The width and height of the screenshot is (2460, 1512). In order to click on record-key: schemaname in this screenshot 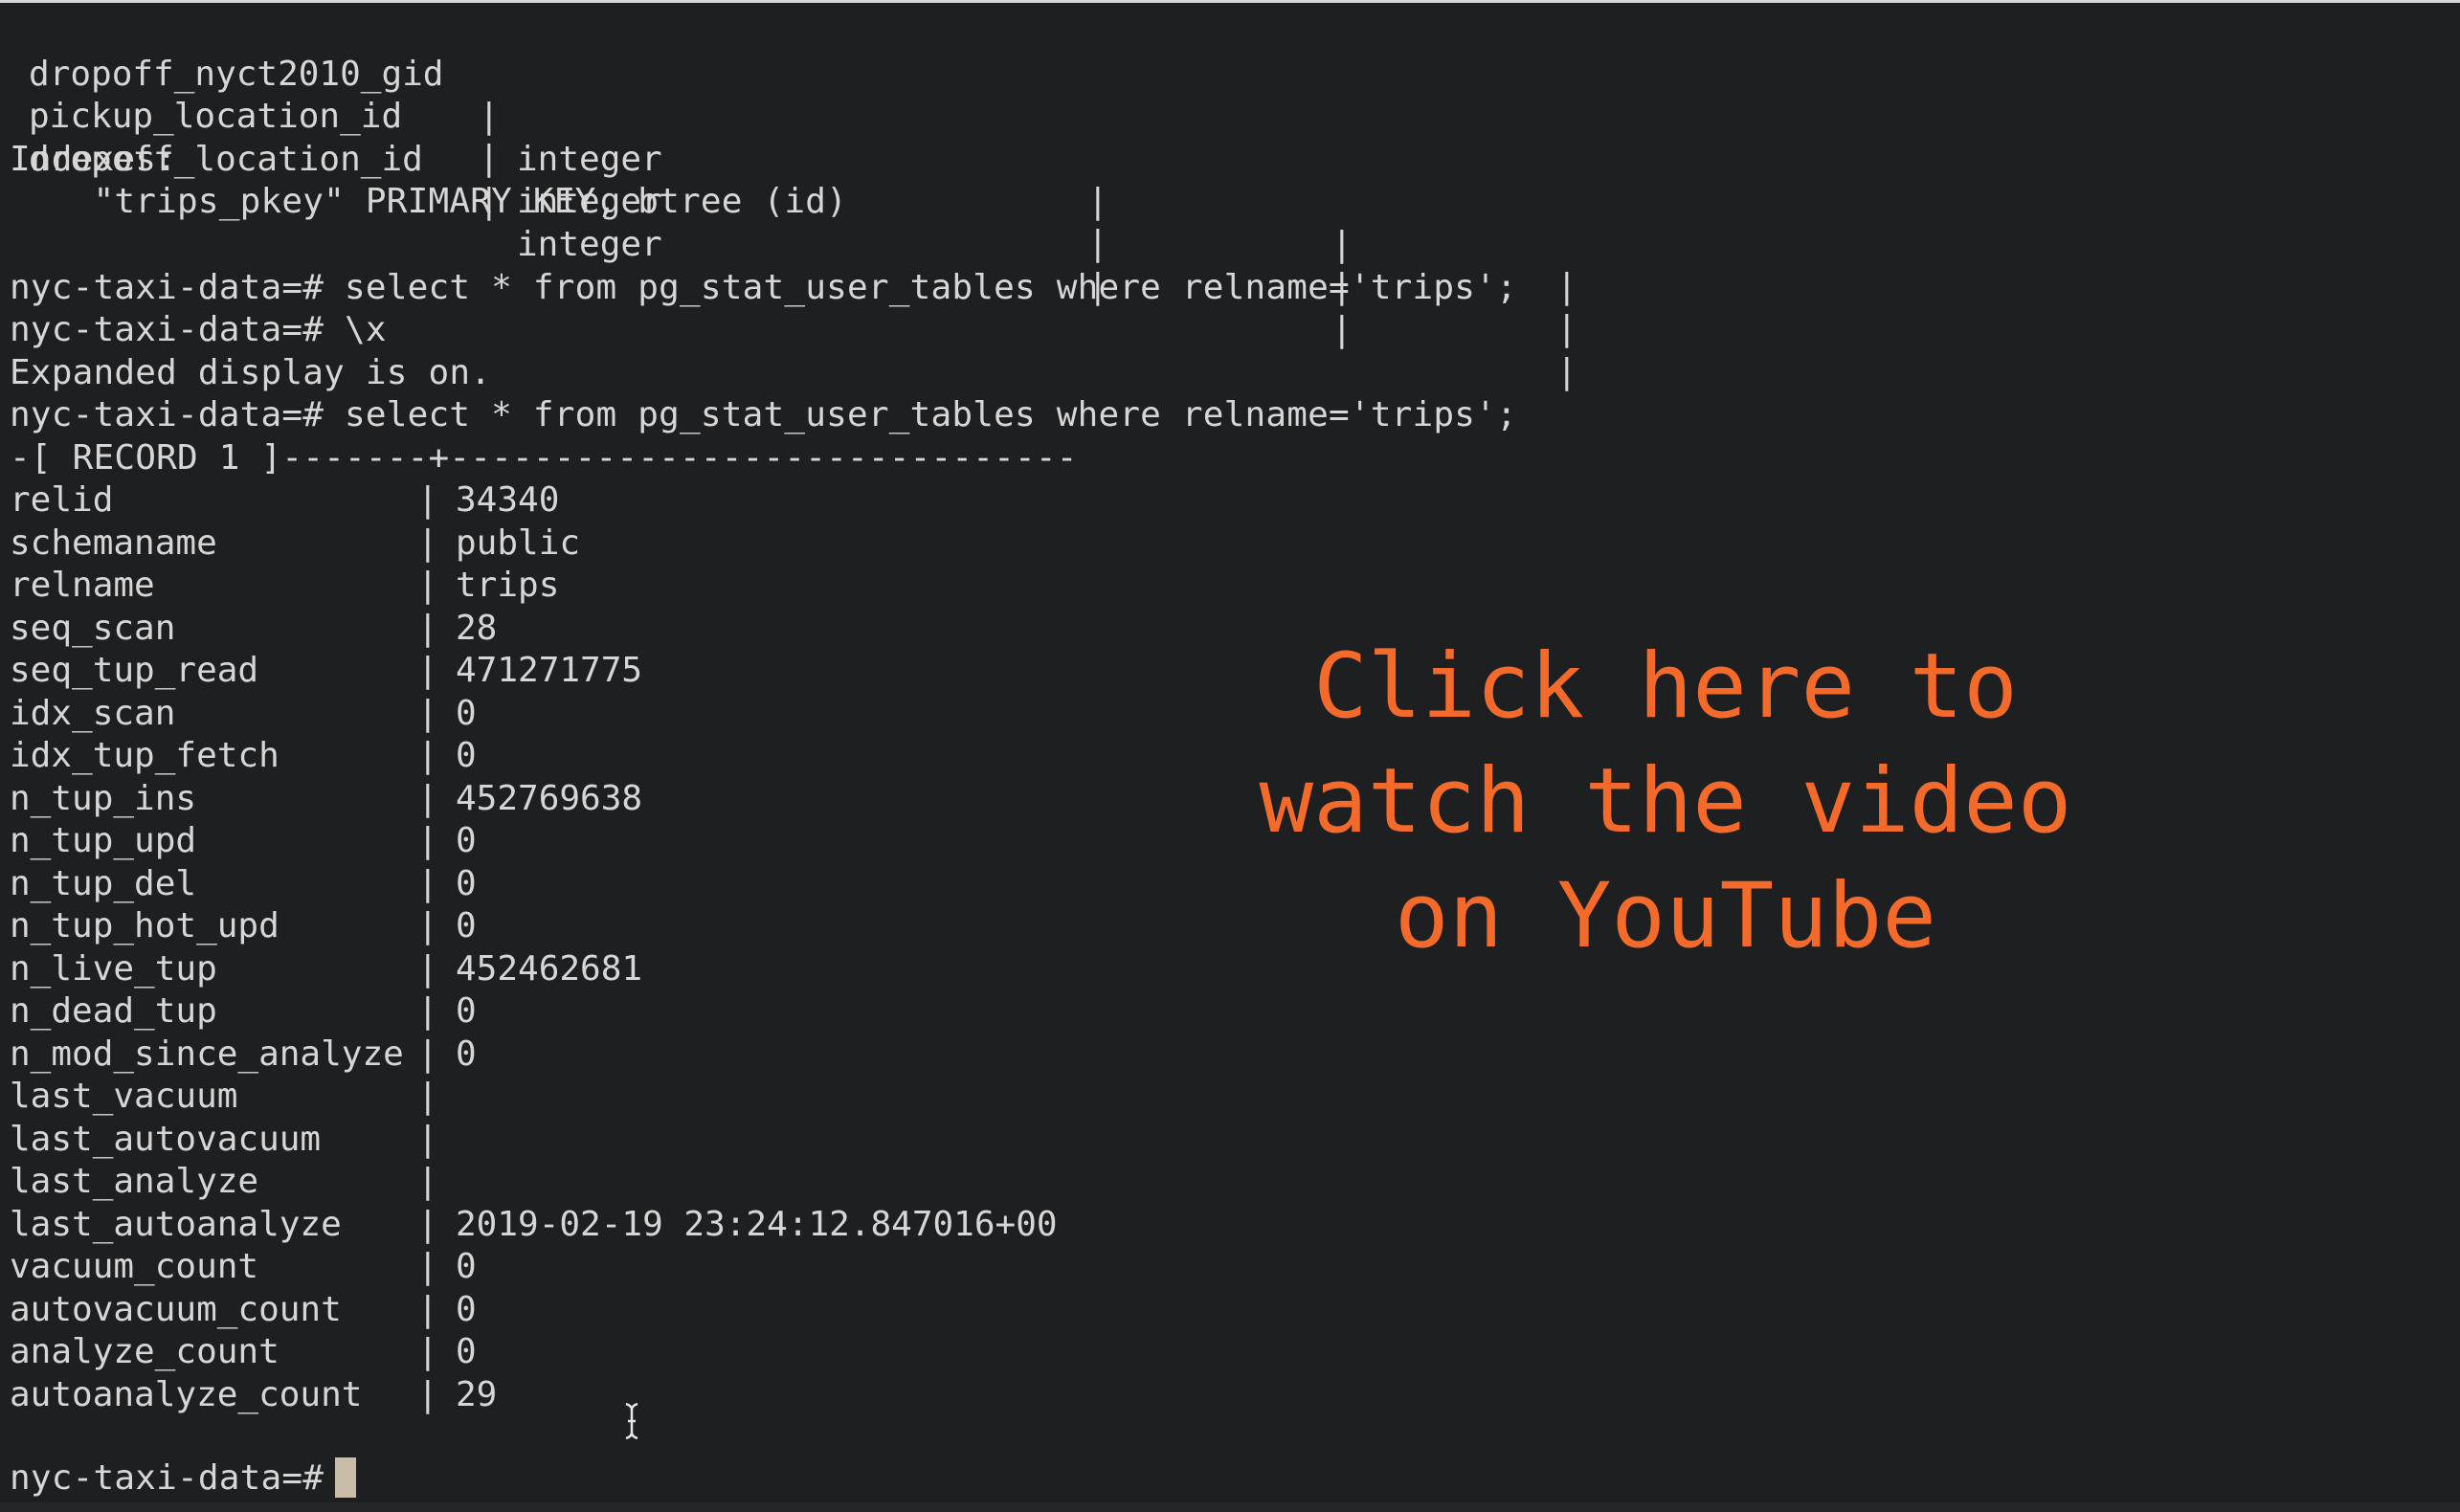, I will do `click(114, 543)`.